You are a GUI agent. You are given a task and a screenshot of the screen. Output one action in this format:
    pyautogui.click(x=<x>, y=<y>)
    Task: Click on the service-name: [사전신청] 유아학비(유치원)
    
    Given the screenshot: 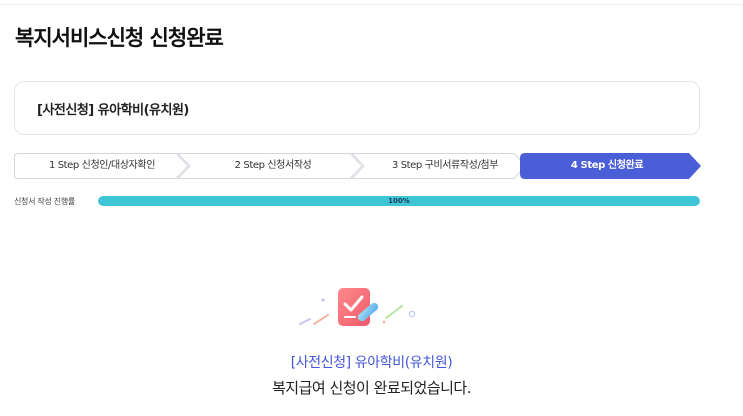 What is the action you would take?
    pyautogui.click(x=113, y=110)
    